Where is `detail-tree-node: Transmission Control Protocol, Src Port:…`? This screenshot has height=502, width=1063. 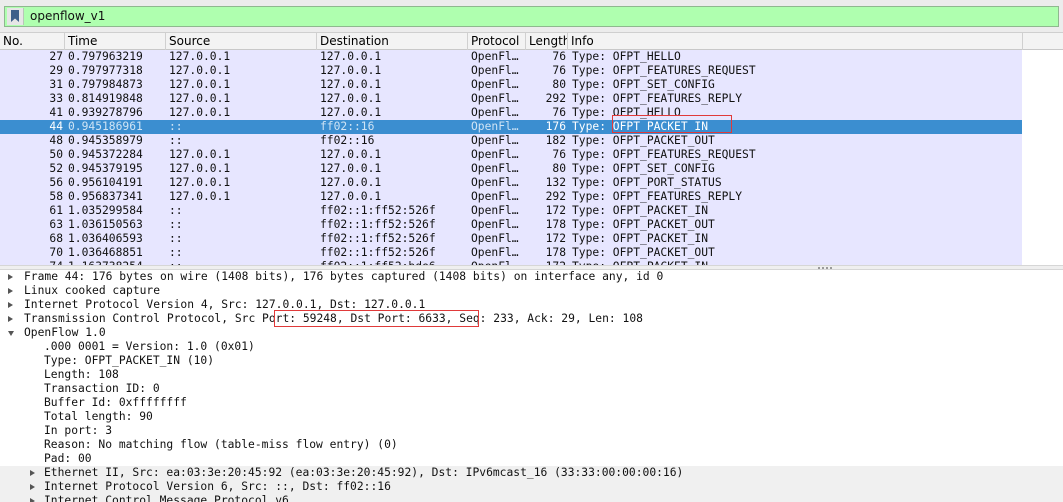
detail-tree-node: Transmission Control Protocol, Src Port:… is located at coordinates (531, 319).